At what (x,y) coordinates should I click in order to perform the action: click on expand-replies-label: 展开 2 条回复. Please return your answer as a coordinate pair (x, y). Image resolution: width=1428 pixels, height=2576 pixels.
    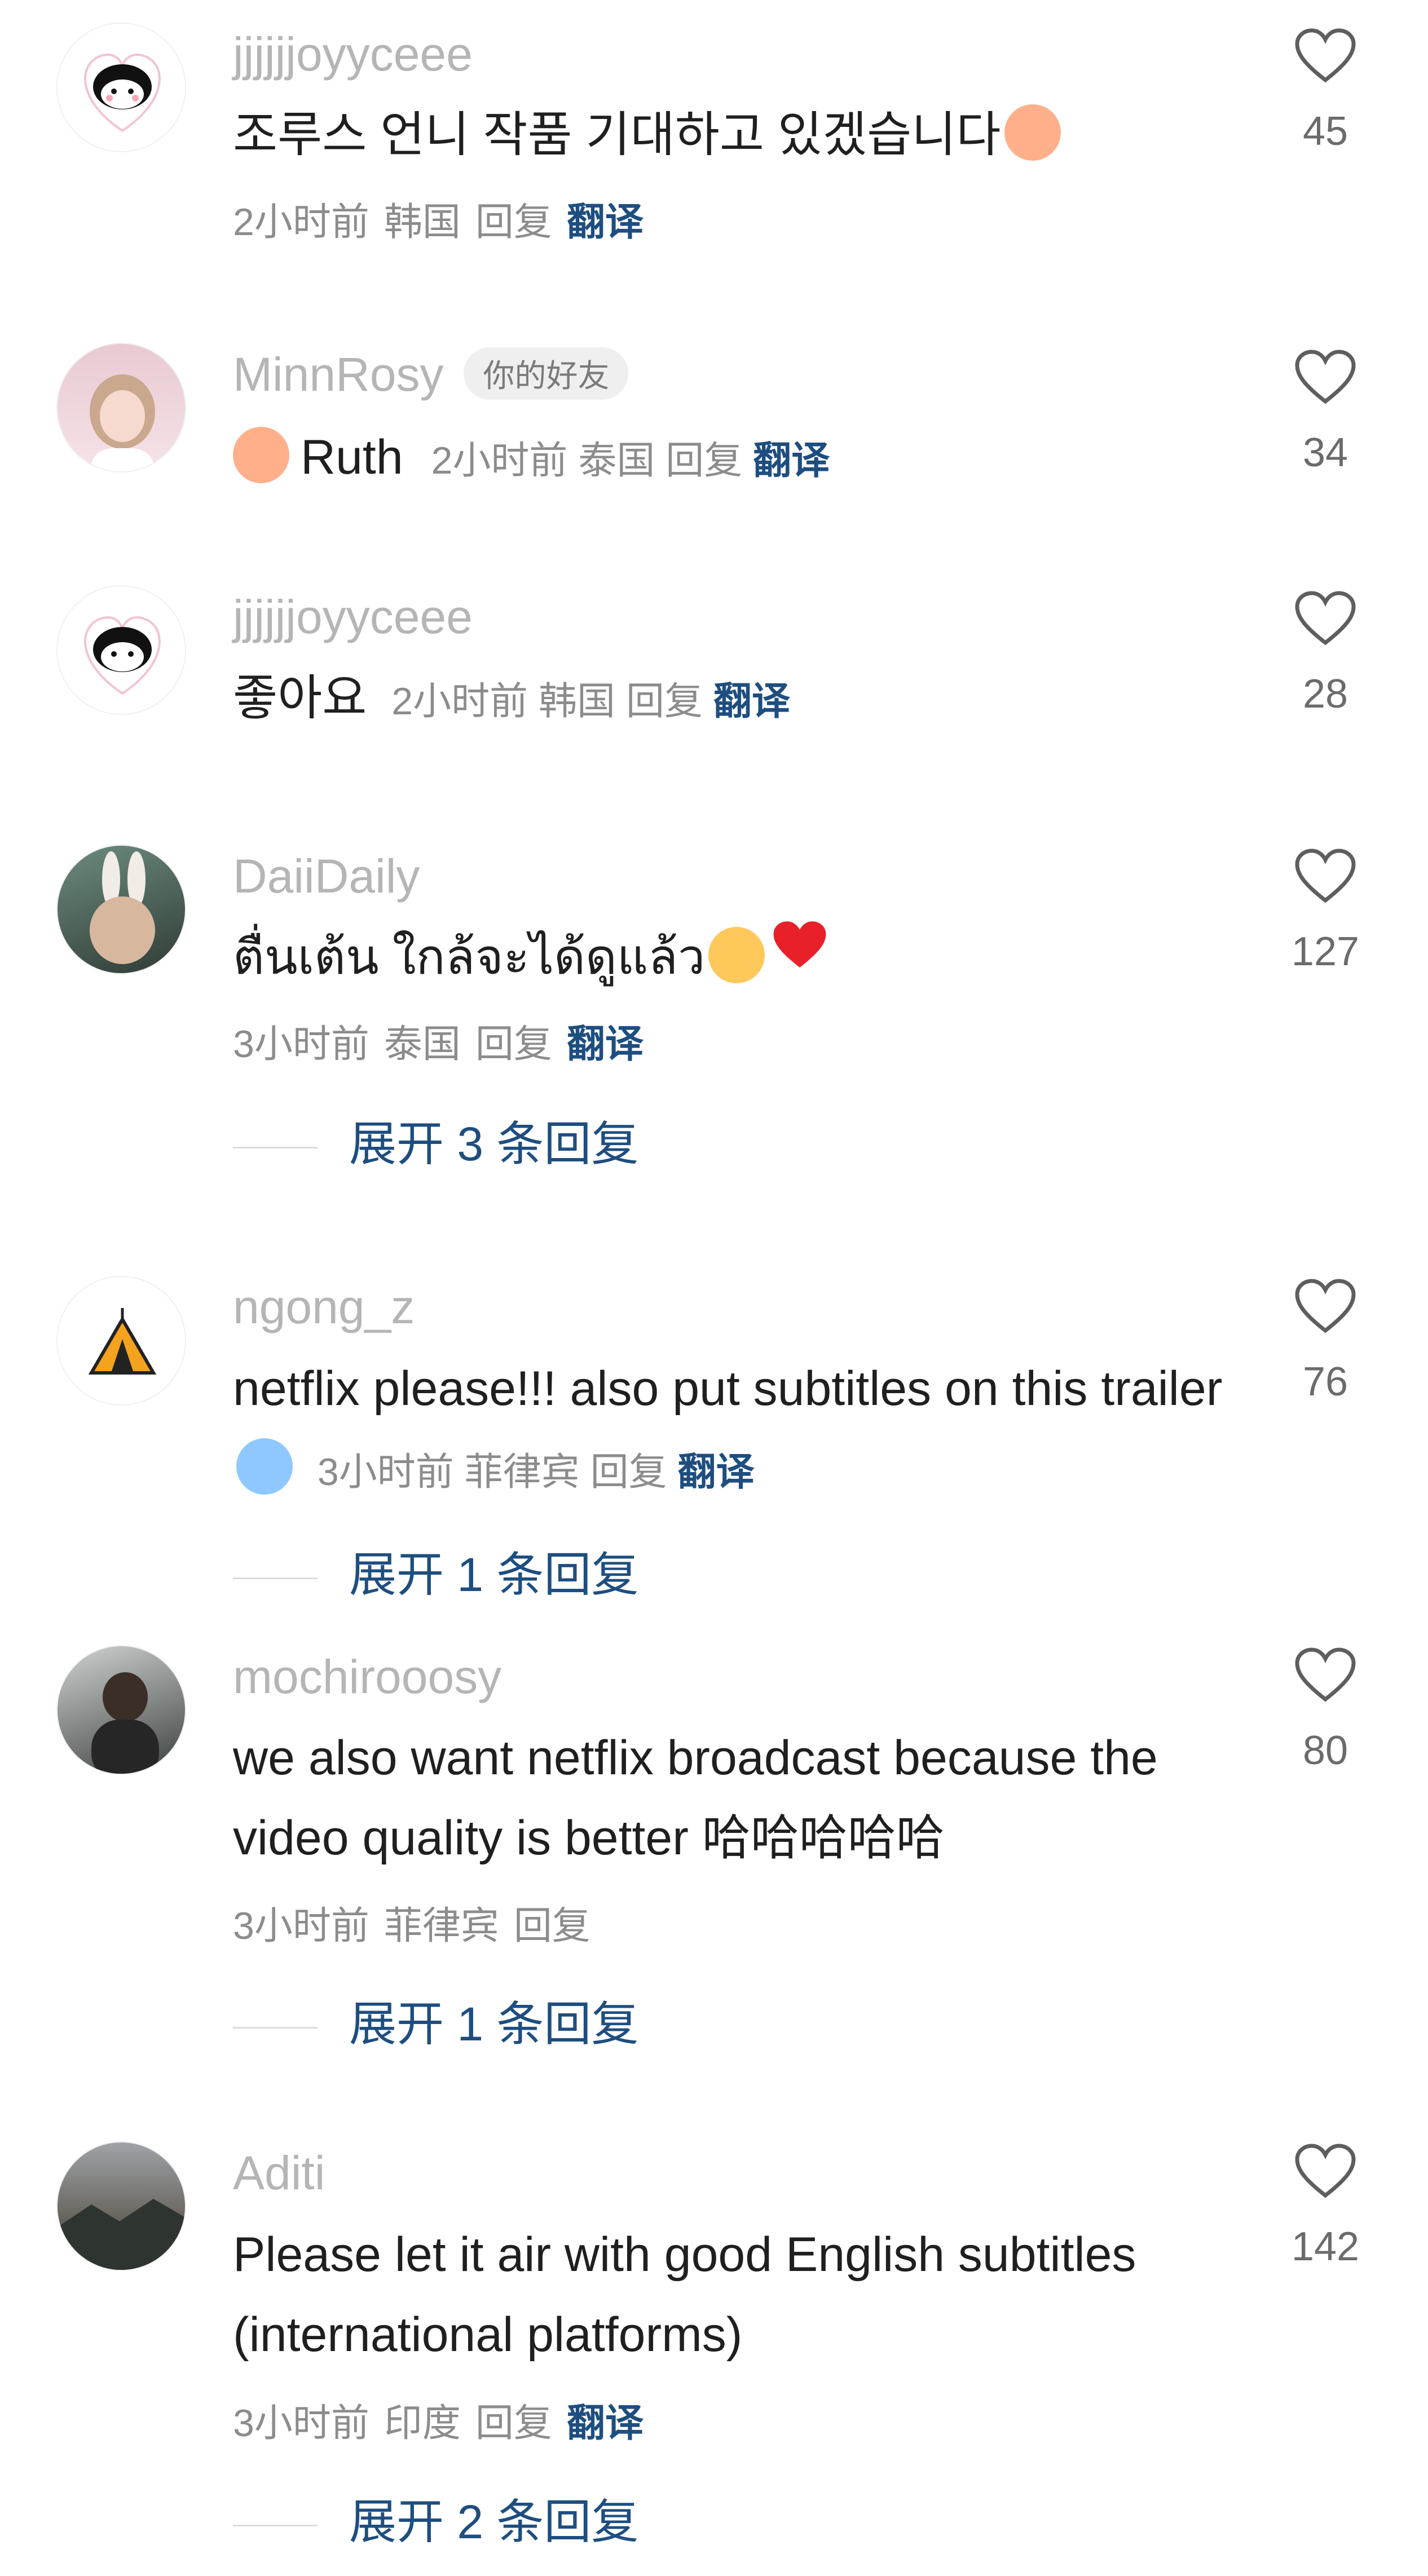
    Looking at the image, I should click on (494, 2521).